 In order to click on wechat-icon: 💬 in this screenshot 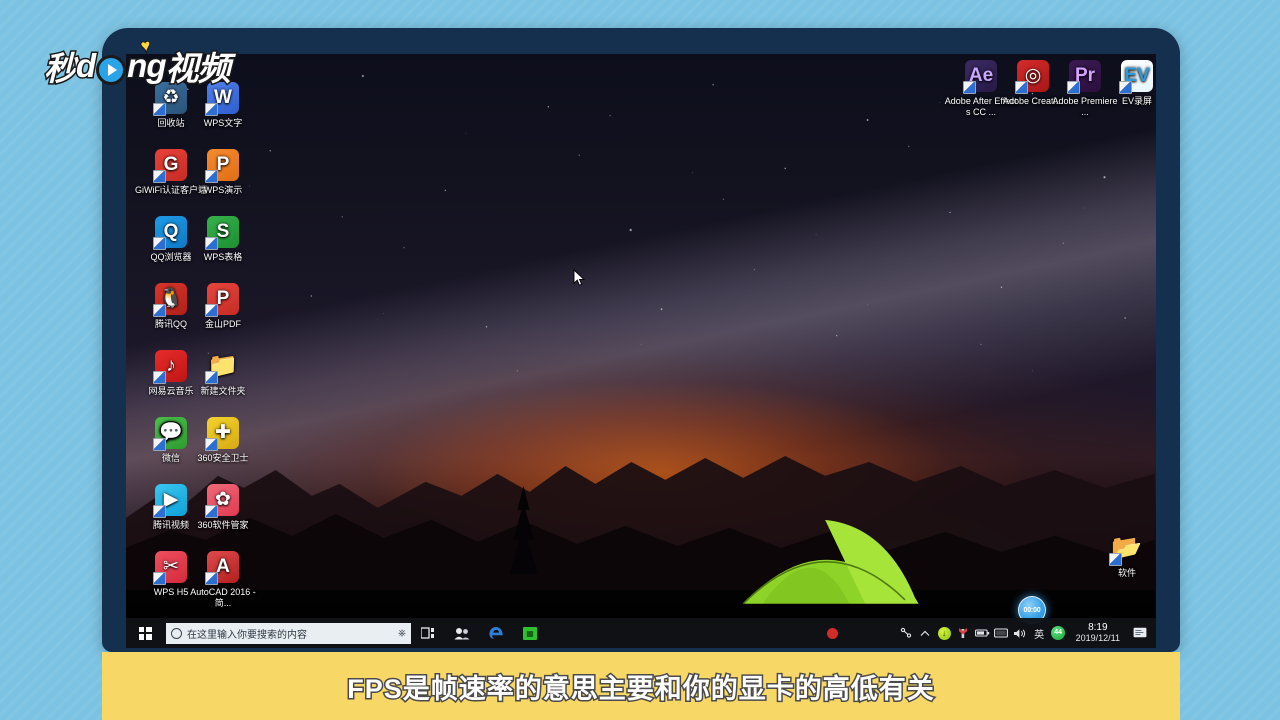, I will do `click(170, 434)`.